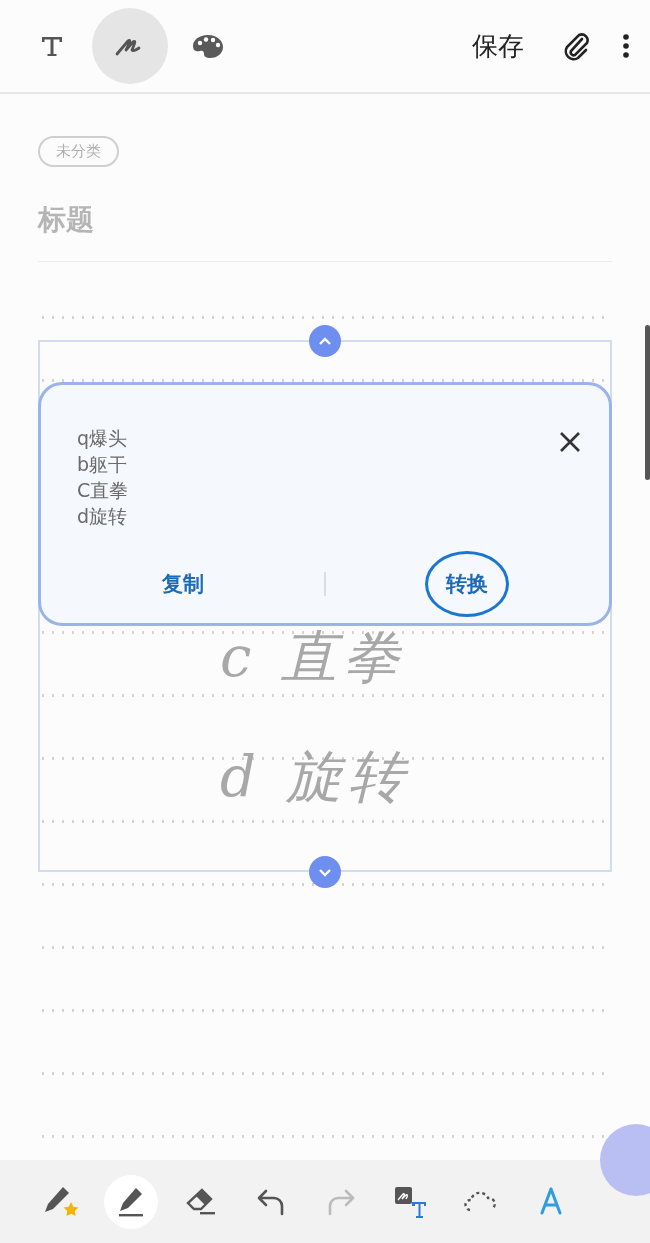  Describe the element at coordinates (182, 584) in the screenshot. I see `copy-button: 复制` at that location.